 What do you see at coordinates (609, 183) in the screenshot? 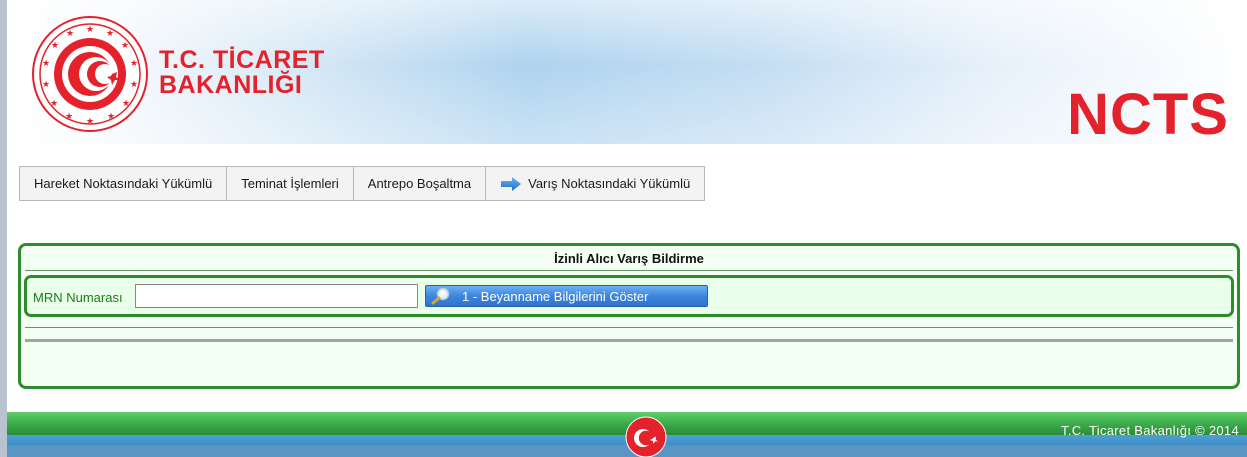
I see `tab-label: Varış Noktasındaki Yükümlü` at bounding box center [609, 183].